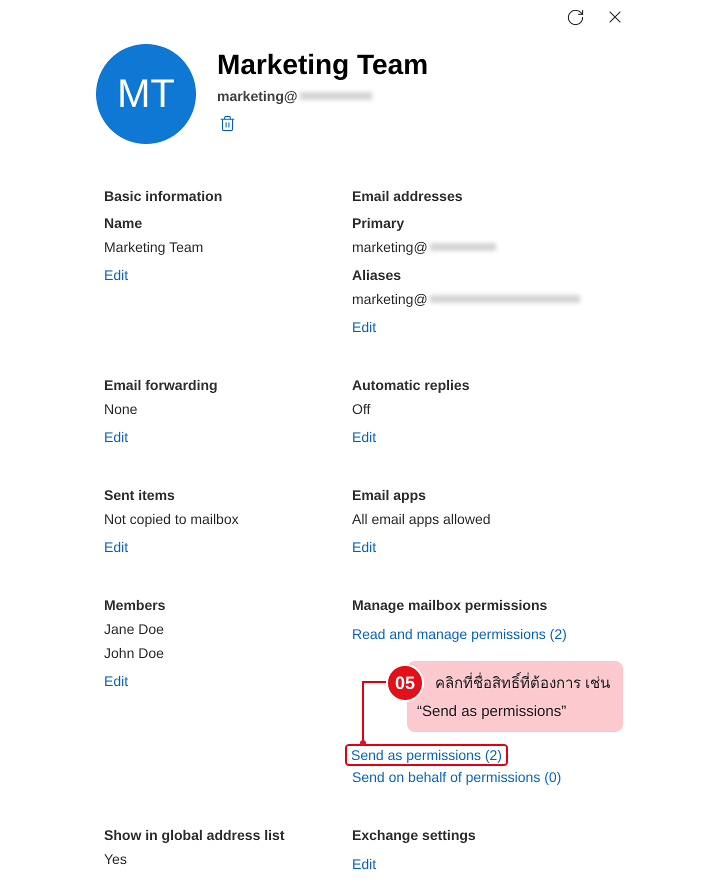  What do you see at coordinates (414, 835) in the screenshot?
I see `section-title: Exchange settings` at bounding box center [414, 835].